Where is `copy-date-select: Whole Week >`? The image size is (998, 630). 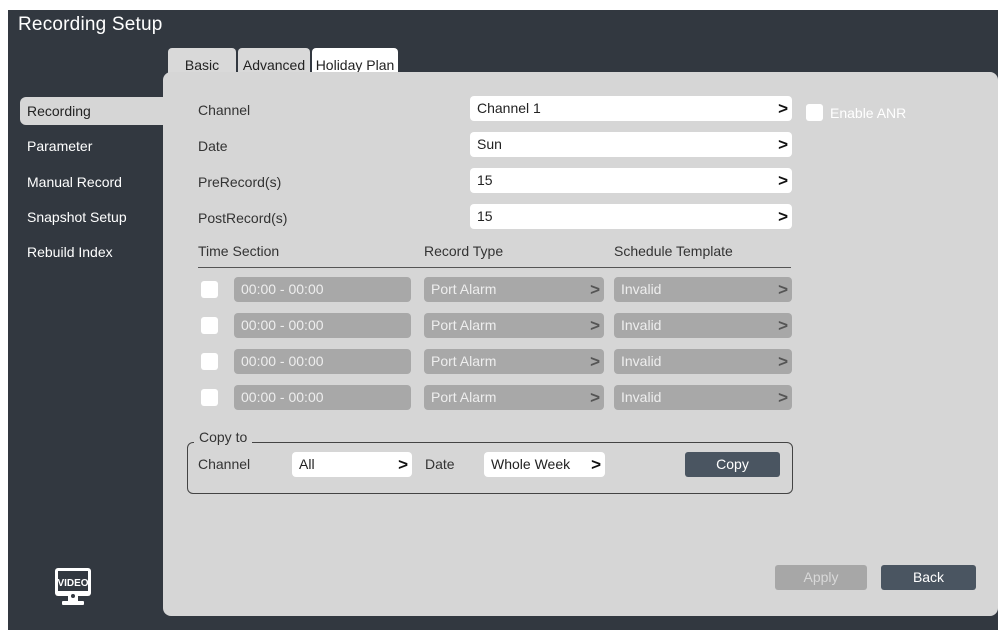
copy-date-select: Whole Week > is located at coordinates (544, 464).